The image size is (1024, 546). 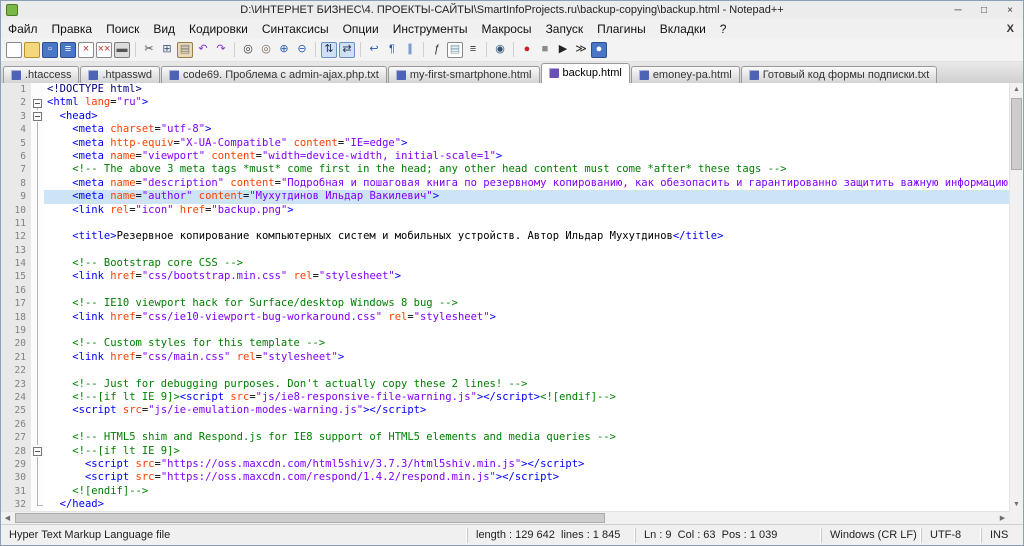 What do you see at coordinates (16, 130) in the screenshot?
I see `line-number: 4` at bounding box center [16, 130].